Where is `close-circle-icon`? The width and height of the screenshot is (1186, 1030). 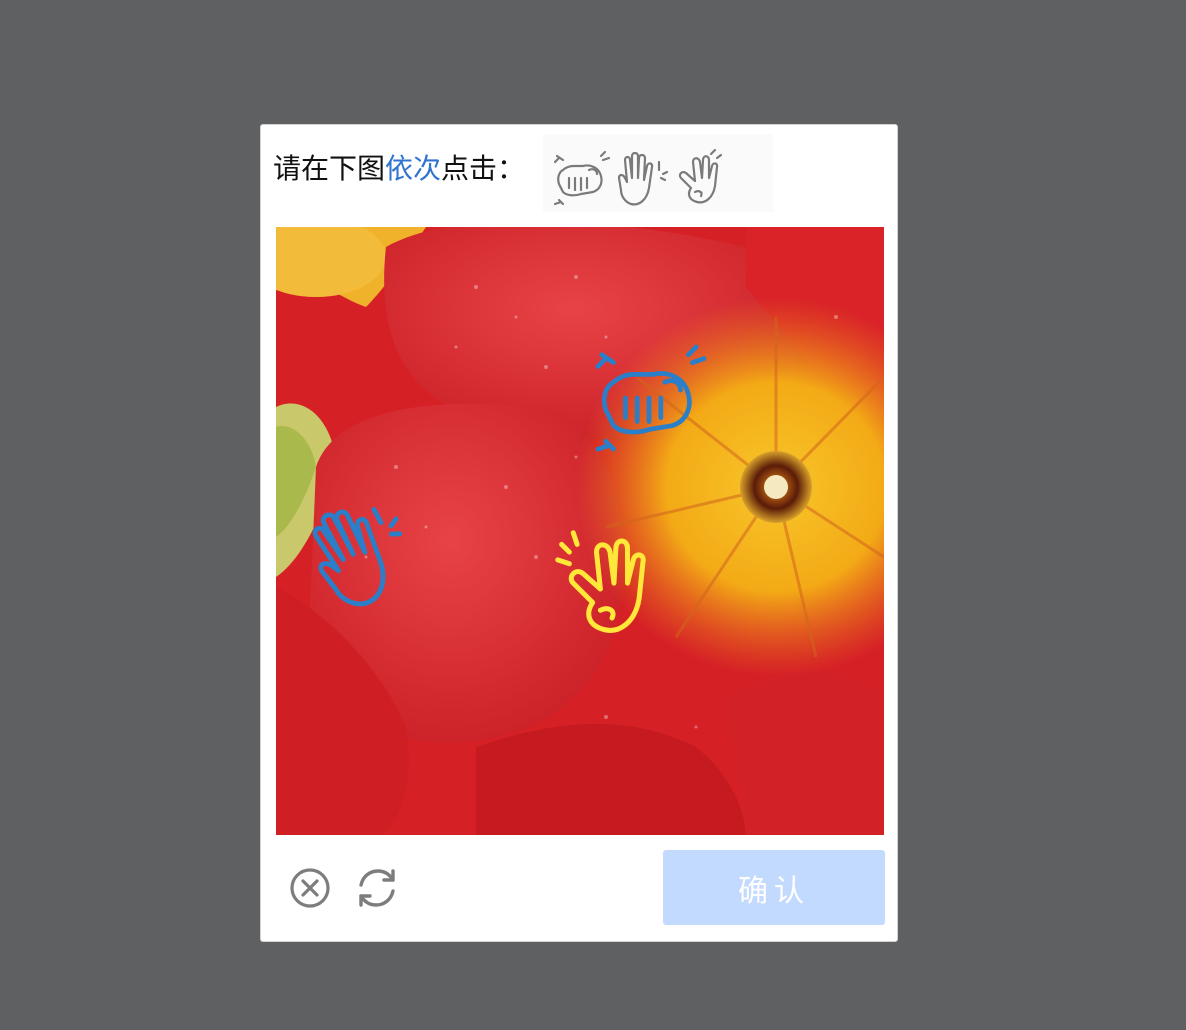 close-circle-icon is located at coordinates (310, 888).